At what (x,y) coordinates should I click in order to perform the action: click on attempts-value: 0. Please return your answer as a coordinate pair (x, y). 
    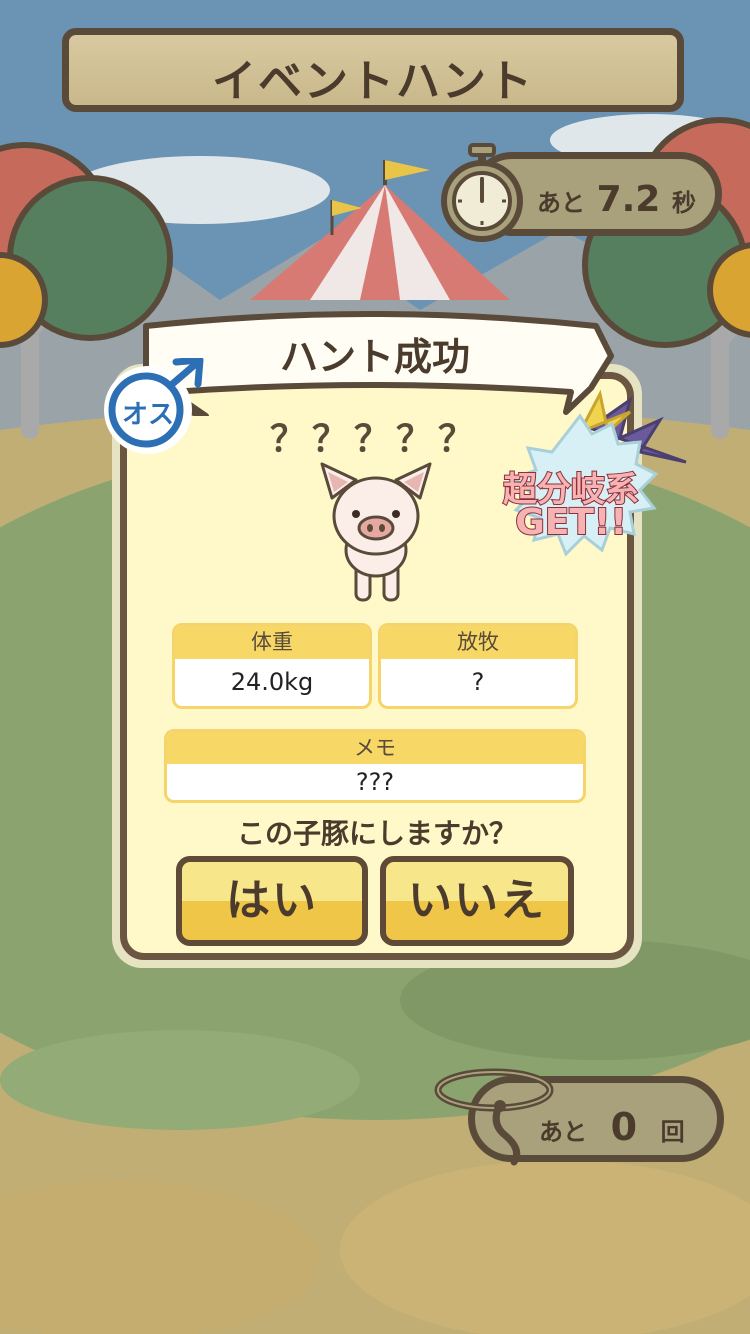
    Looking at the image, I should click on (624, 1127).